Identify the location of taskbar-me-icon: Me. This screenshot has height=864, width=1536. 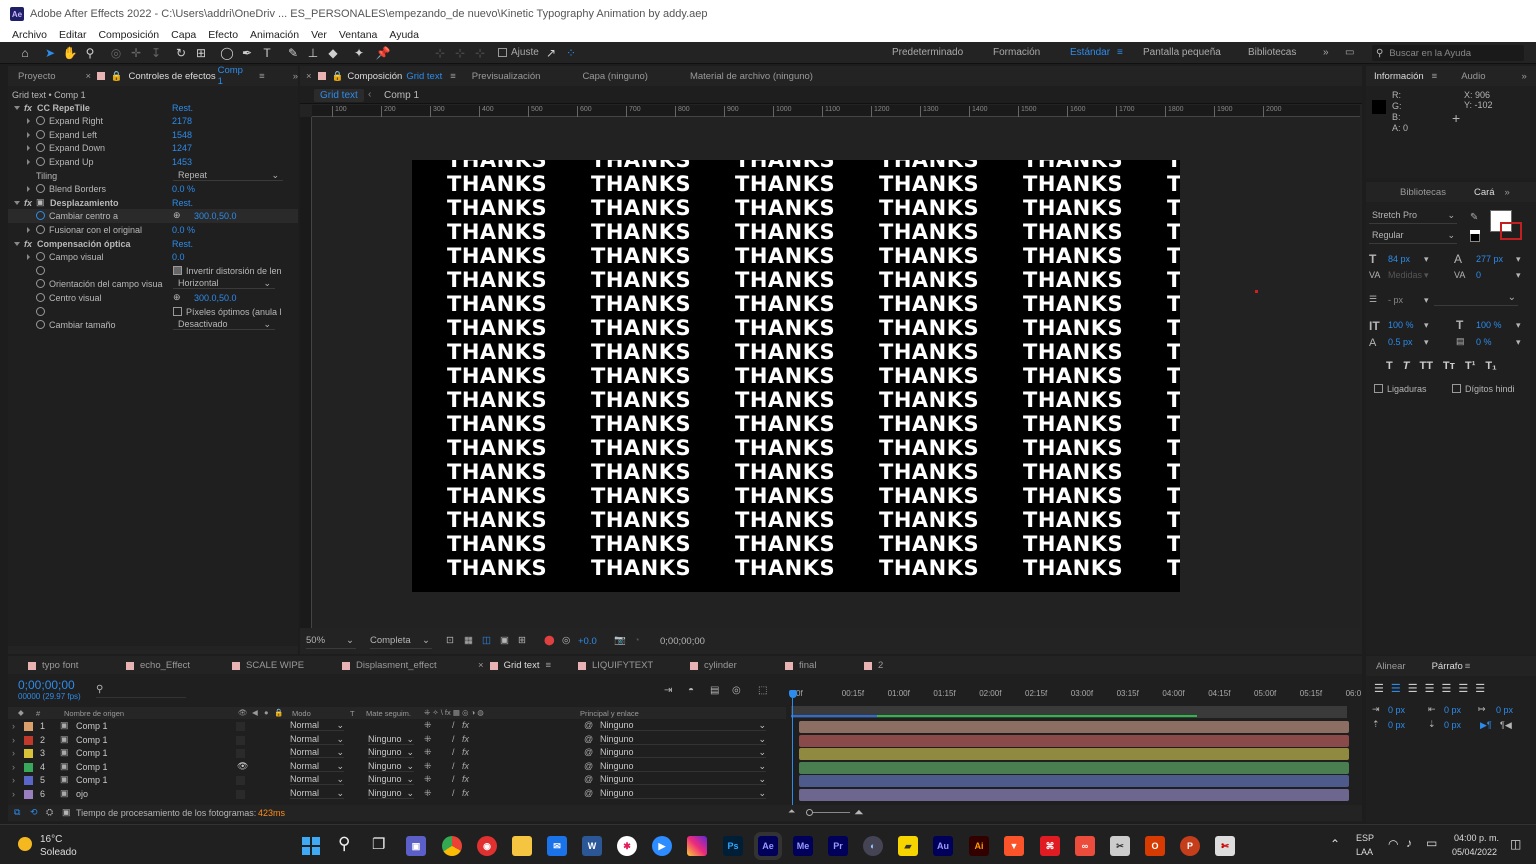
(803, 846).